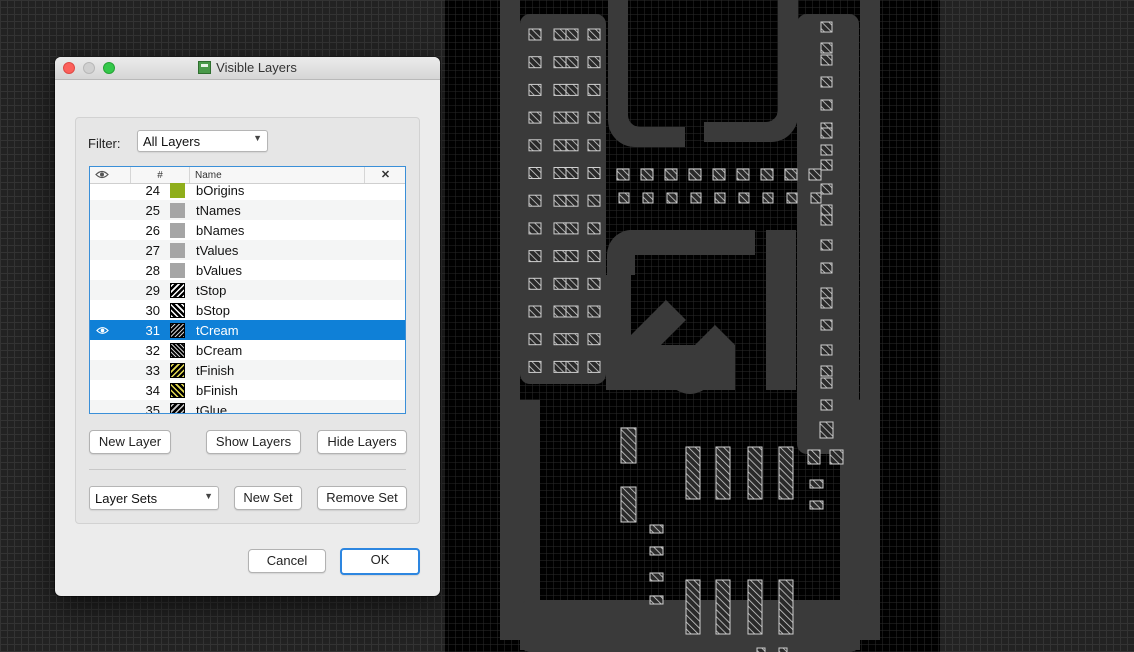  What do you see at coordinates (380, 561) in the screenshot?
I see `ok-button: OK` at bounding box center [380, 561].